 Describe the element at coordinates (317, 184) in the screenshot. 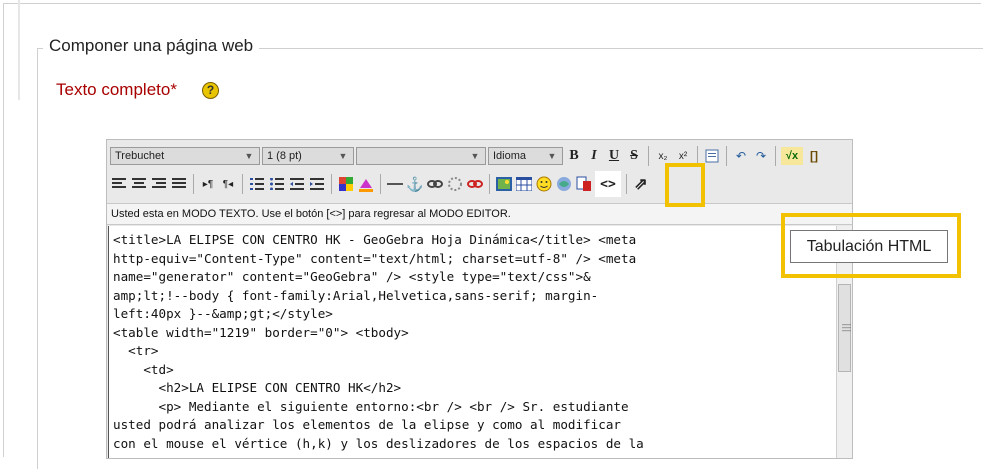

I see `indent-icon` at that location.